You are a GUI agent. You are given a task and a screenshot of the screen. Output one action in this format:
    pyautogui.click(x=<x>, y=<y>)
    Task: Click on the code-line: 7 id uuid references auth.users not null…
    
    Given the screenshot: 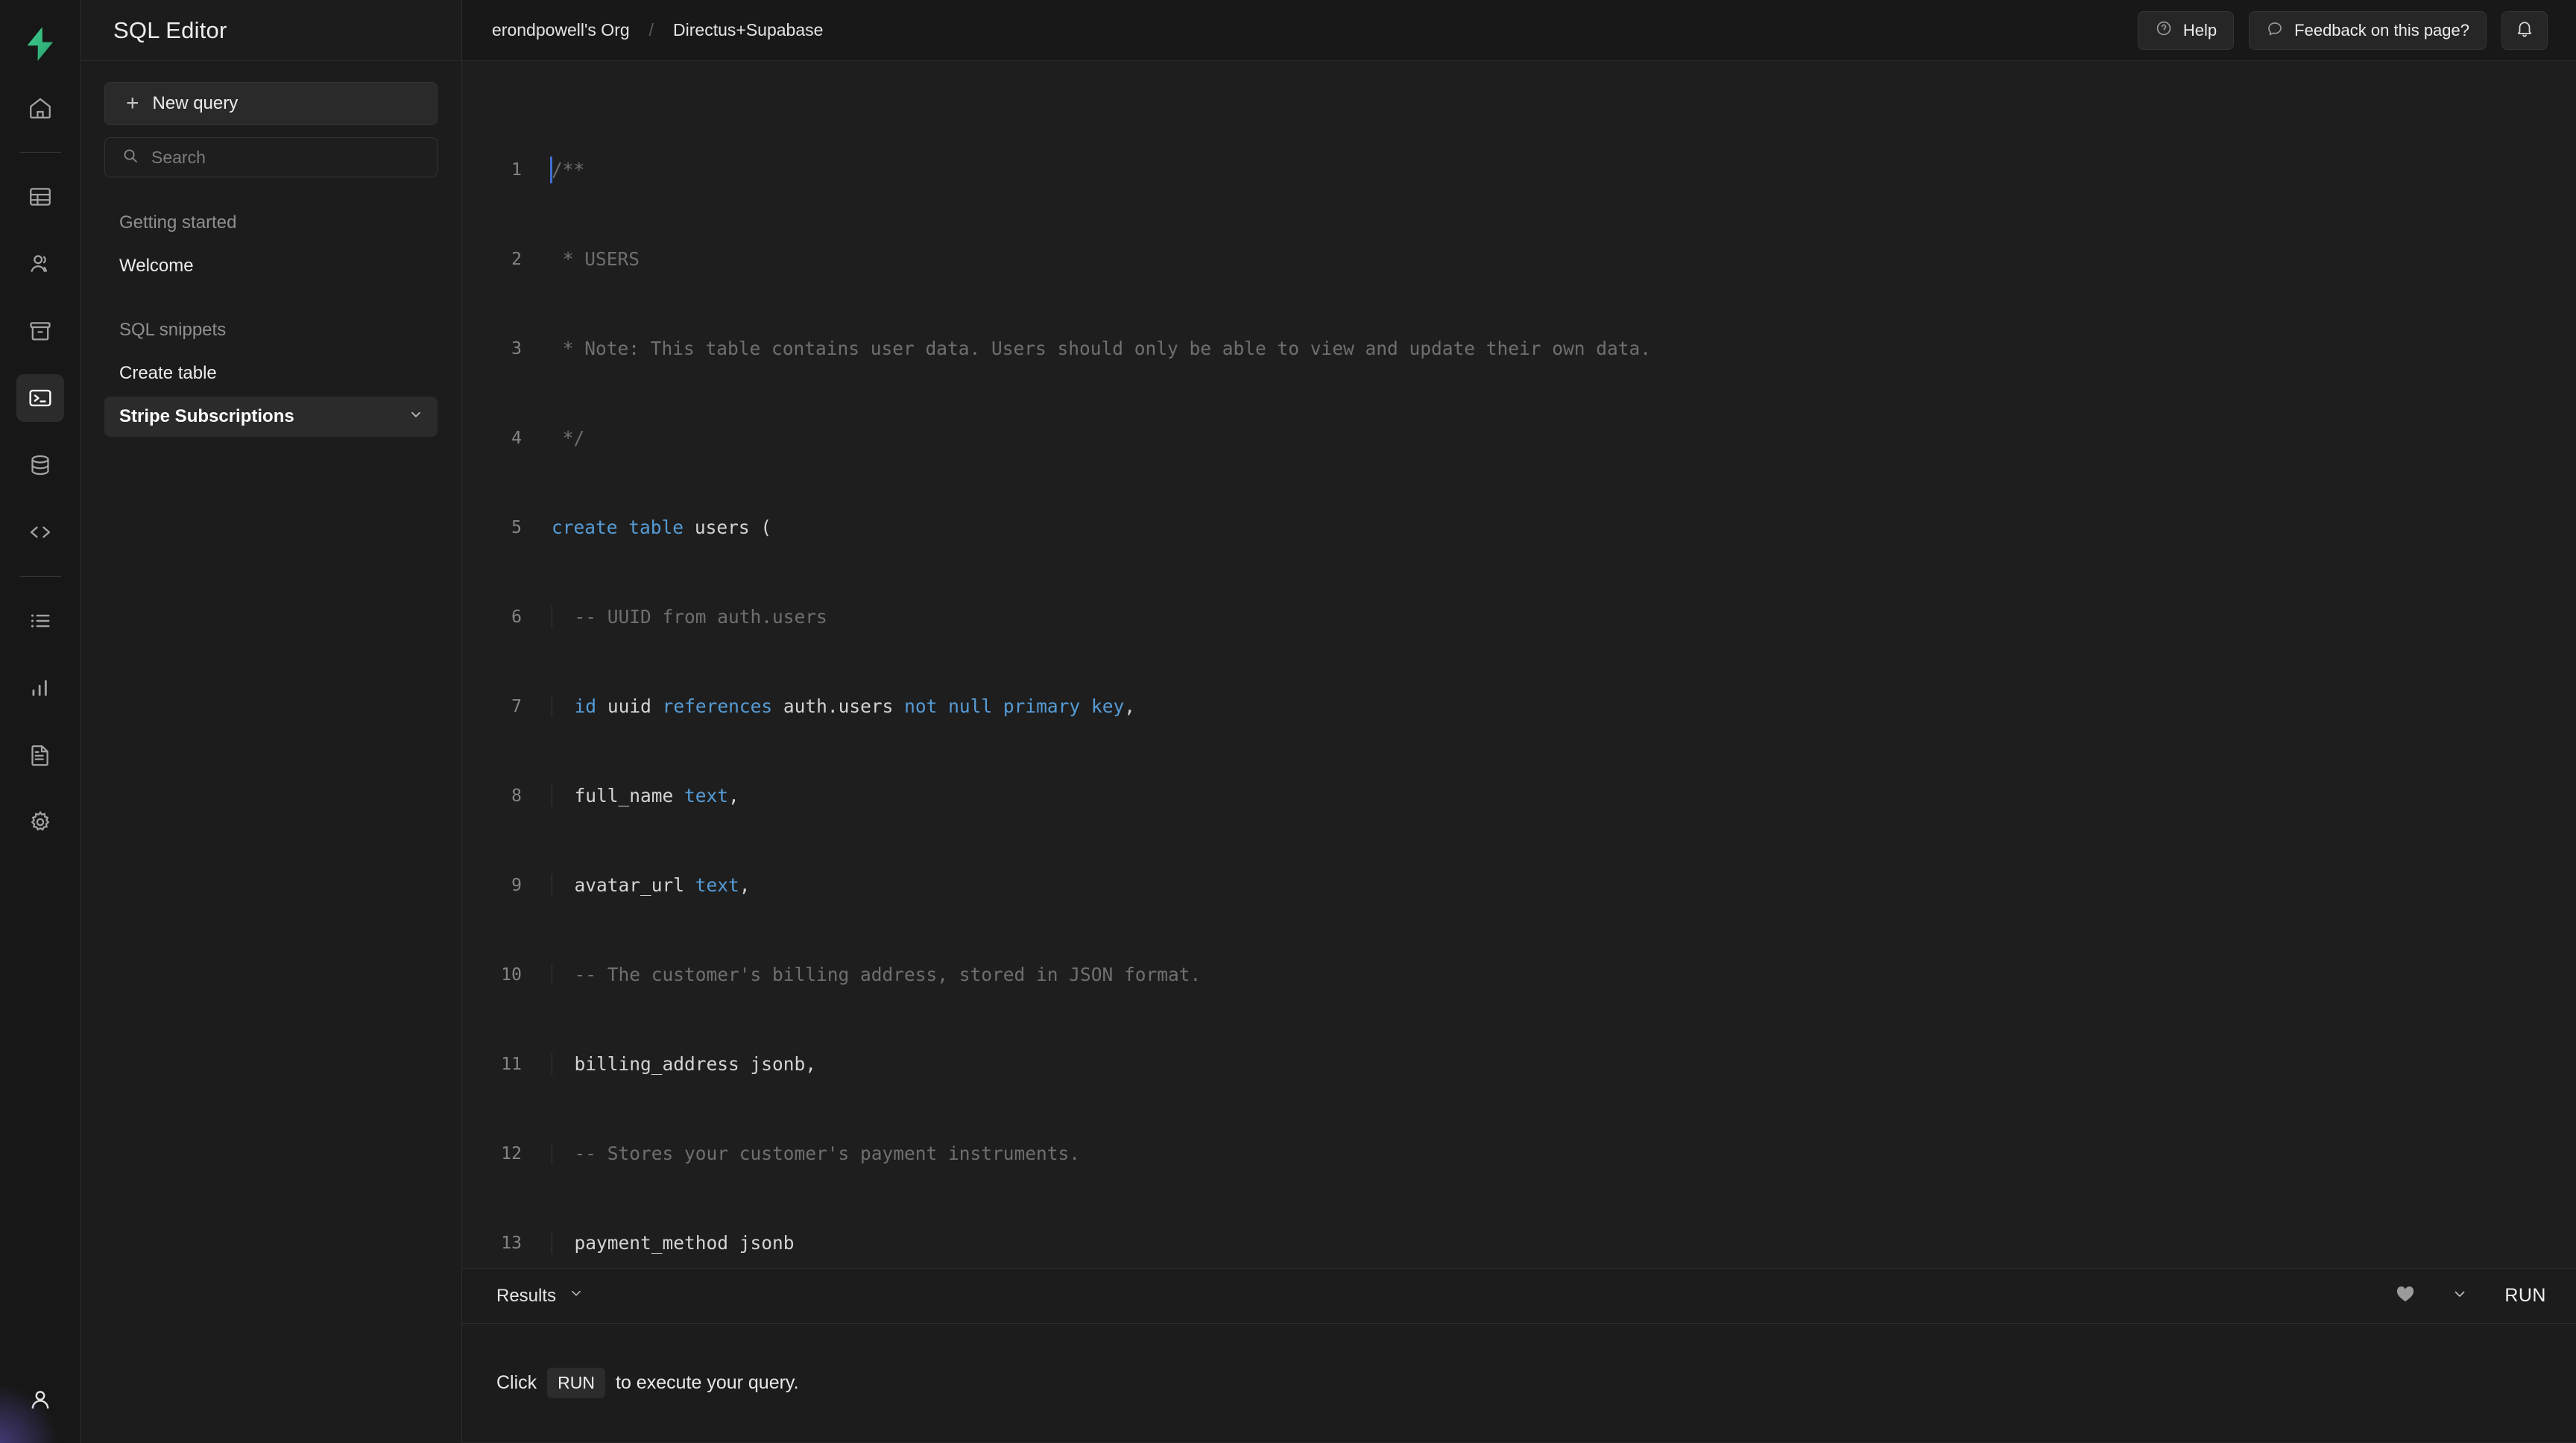 What is the action you would take?
    pyautogui.click(x=1519, y=707)
    